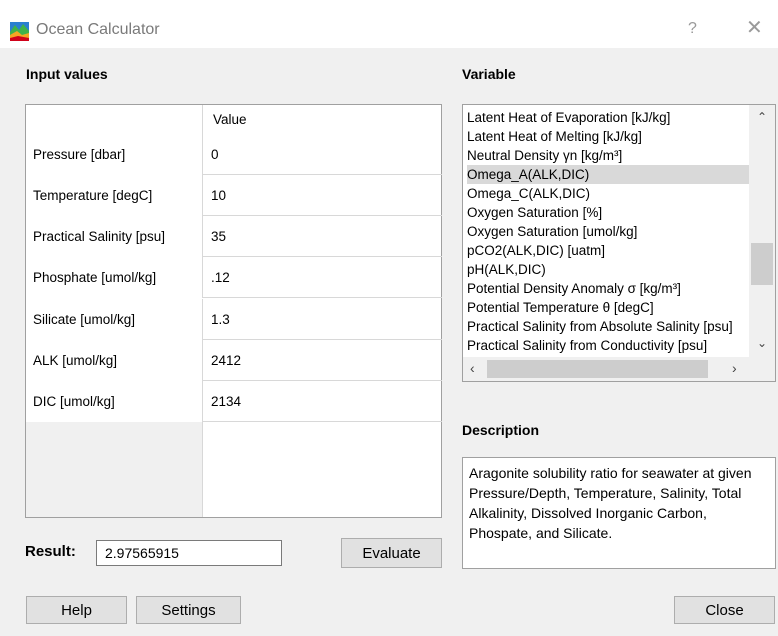  I want to click on variable-item: pCO2(ALK,DIC) [uatm], so click(610, 250).